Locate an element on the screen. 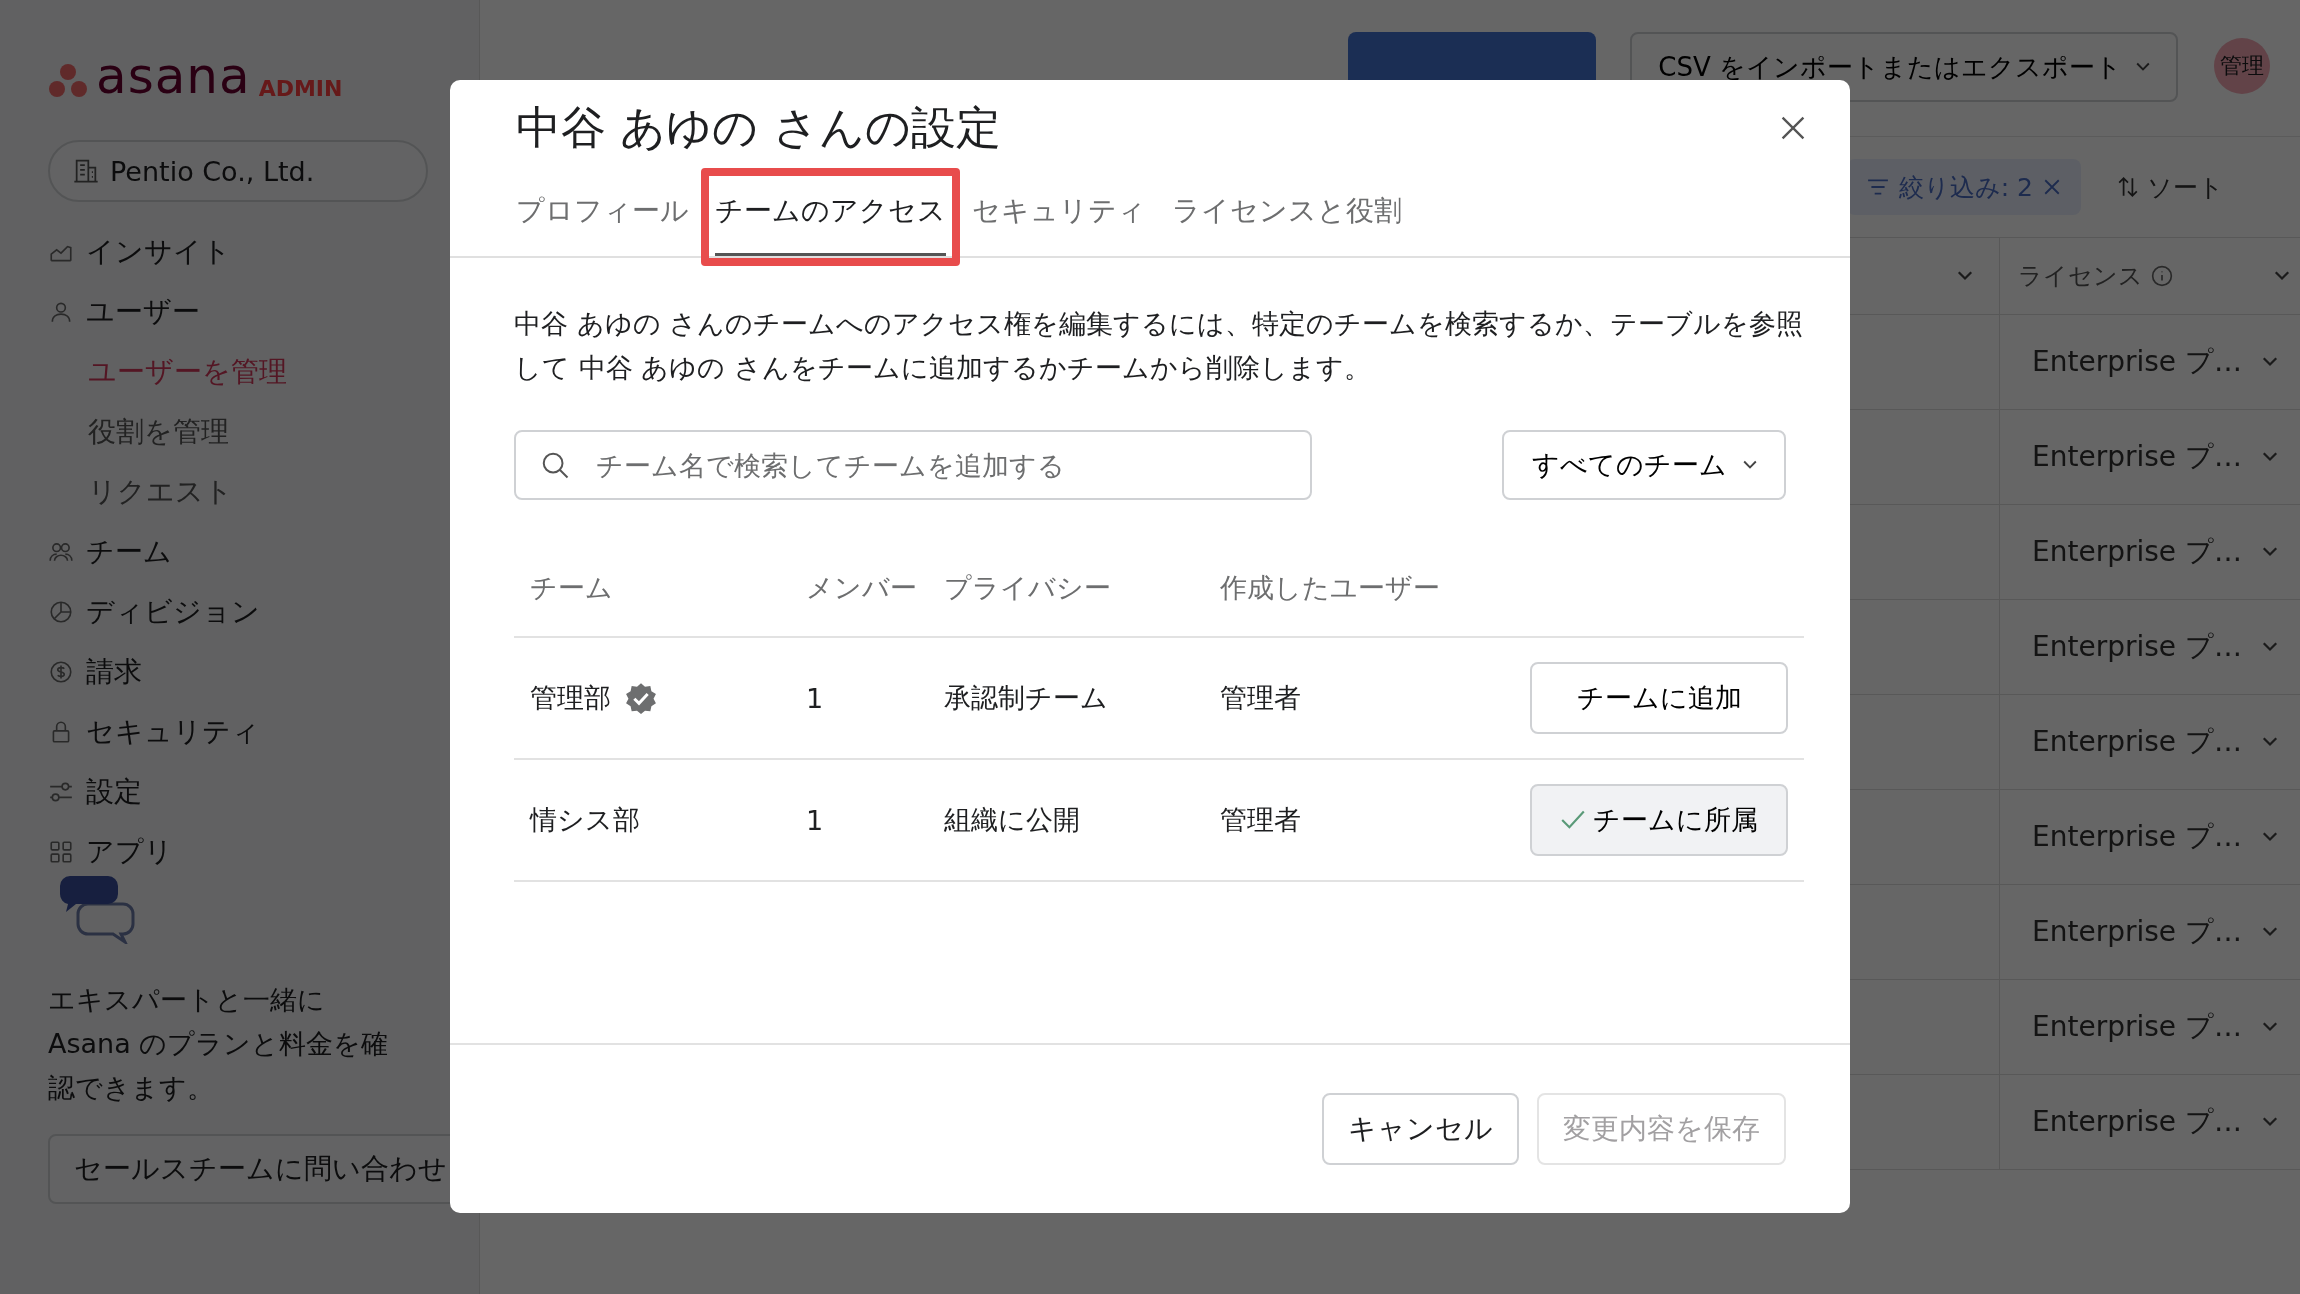 The width and height of the screenshot is (2300, 1294). column-header: 作成したユーザー is located at coordinates (1330, 588).